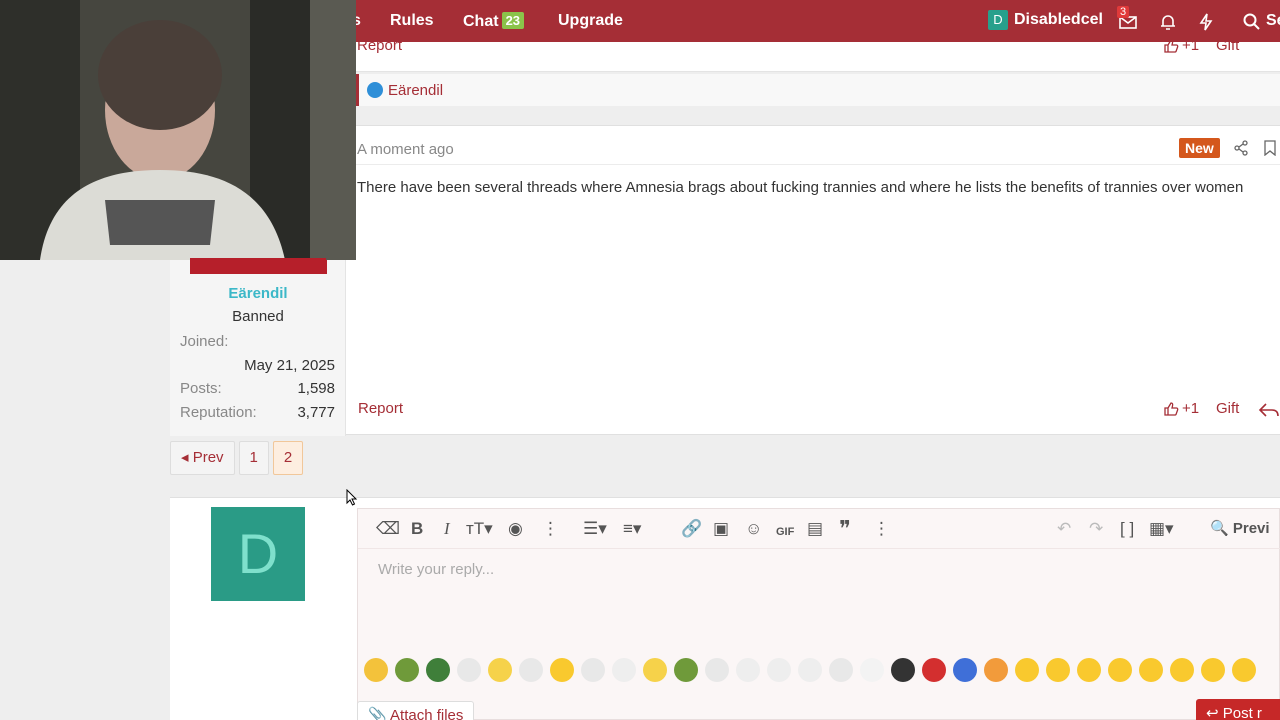  What do you see at coordinates (1199, 148) in the screenshot?
I see `new-badge: New` at bounding box center [1199, 148].